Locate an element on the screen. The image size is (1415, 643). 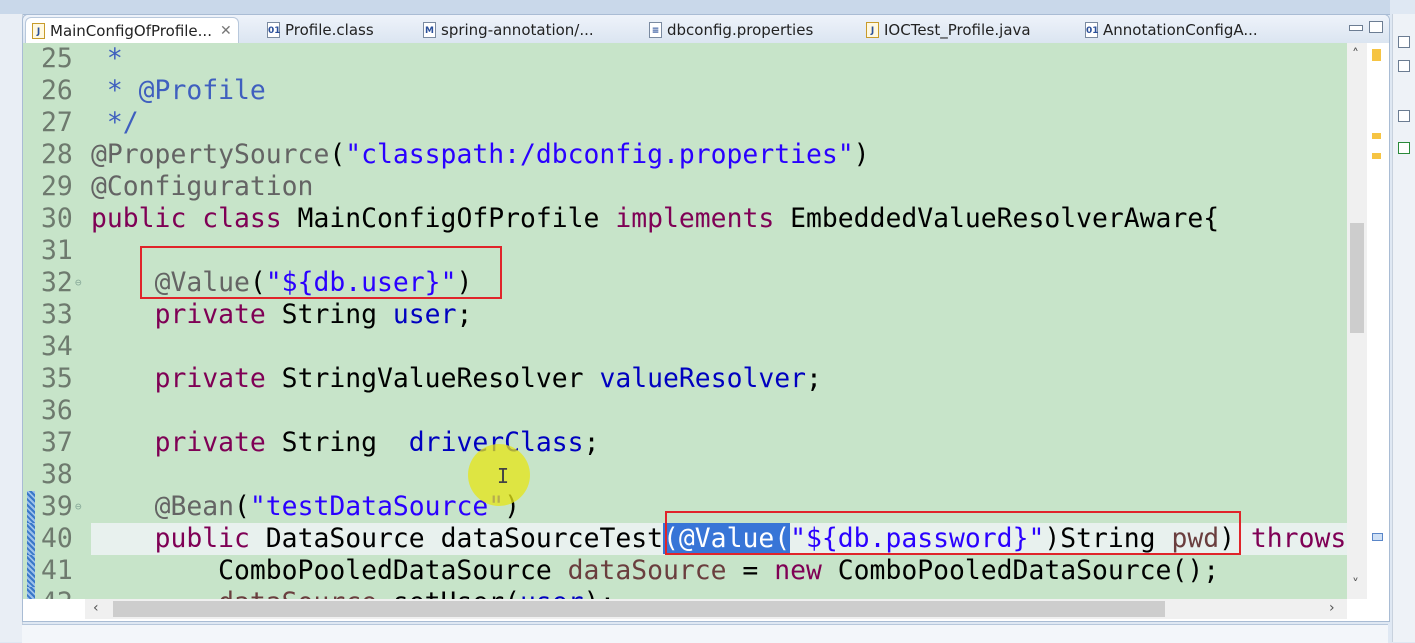
line-number: 38 is located at coordinates (57, 474).